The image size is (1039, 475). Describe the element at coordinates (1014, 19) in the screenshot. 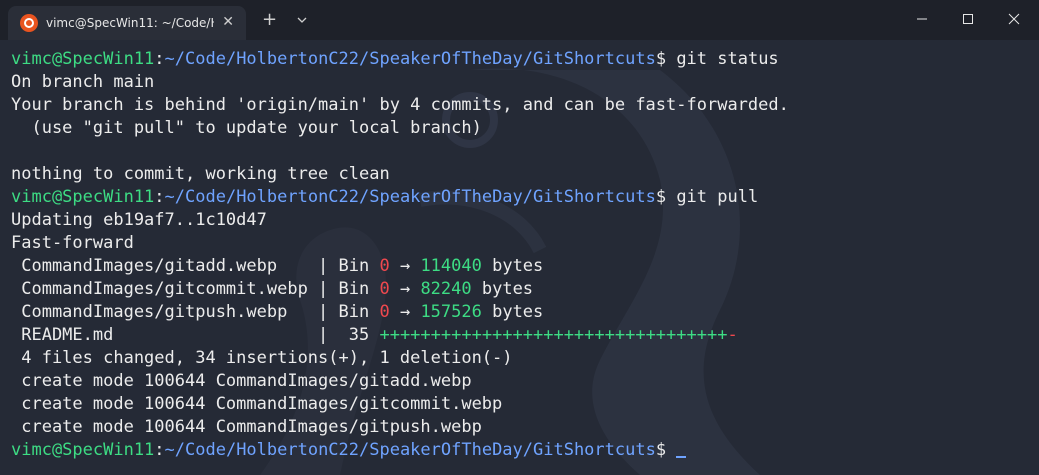

I see `close-button` at that location.